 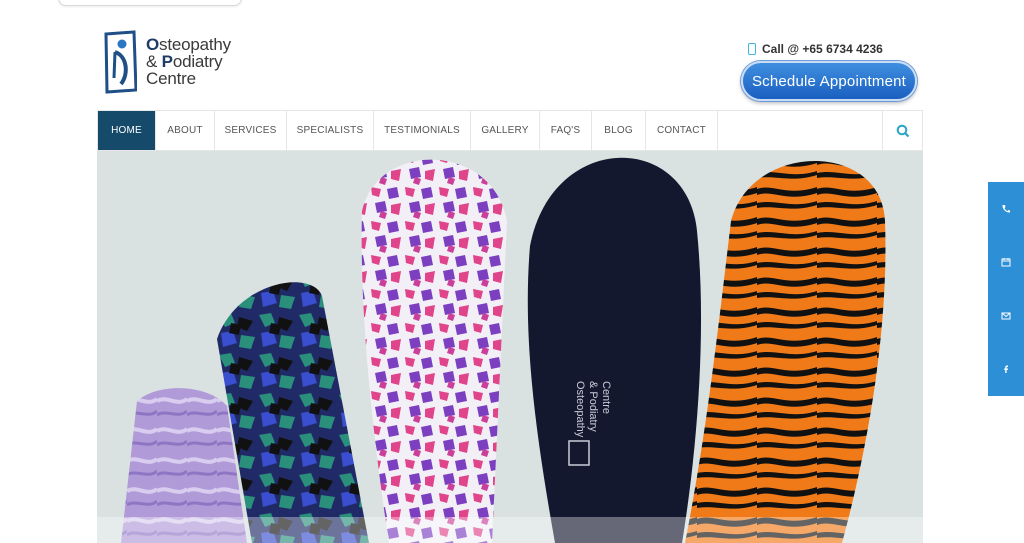 I want to click on nav-testimonials: TESTIMONIALS, so click(x=422, y=130).